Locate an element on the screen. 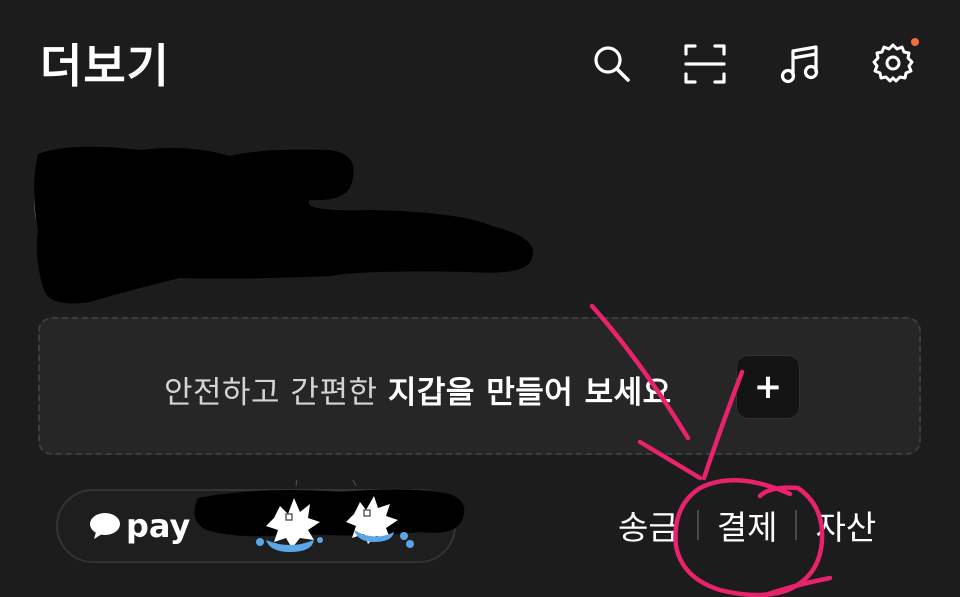  music-button is located at coordinates (800, 64).